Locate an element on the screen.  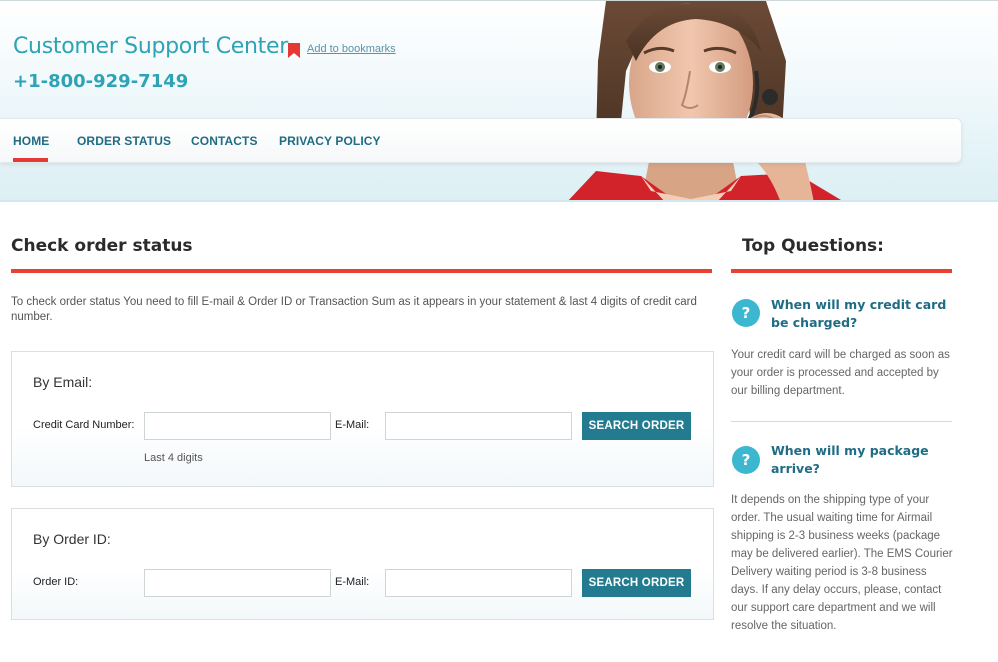
sidebar-title: Top Questions: is located at coordinates (813, 246).